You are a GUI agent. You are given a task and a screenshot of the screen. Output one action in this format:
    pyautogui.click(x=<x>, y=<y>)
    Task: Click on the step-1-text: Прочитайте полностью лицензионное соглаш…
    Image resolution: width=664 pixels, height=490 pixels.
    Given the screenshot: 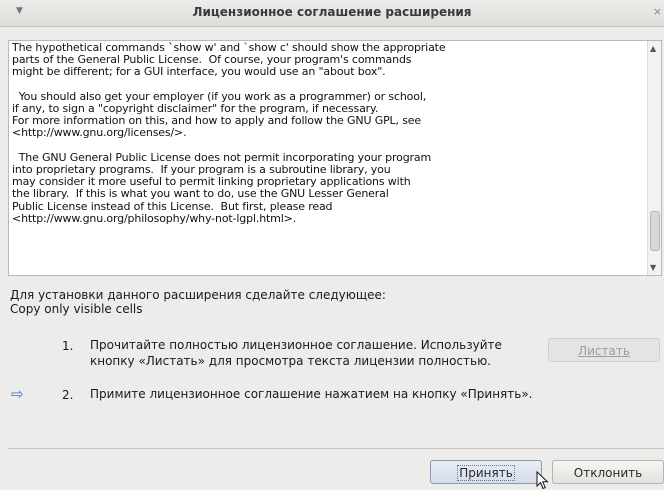 What is the action you would take?
    pyautogui.click(x=296, y=353)
    